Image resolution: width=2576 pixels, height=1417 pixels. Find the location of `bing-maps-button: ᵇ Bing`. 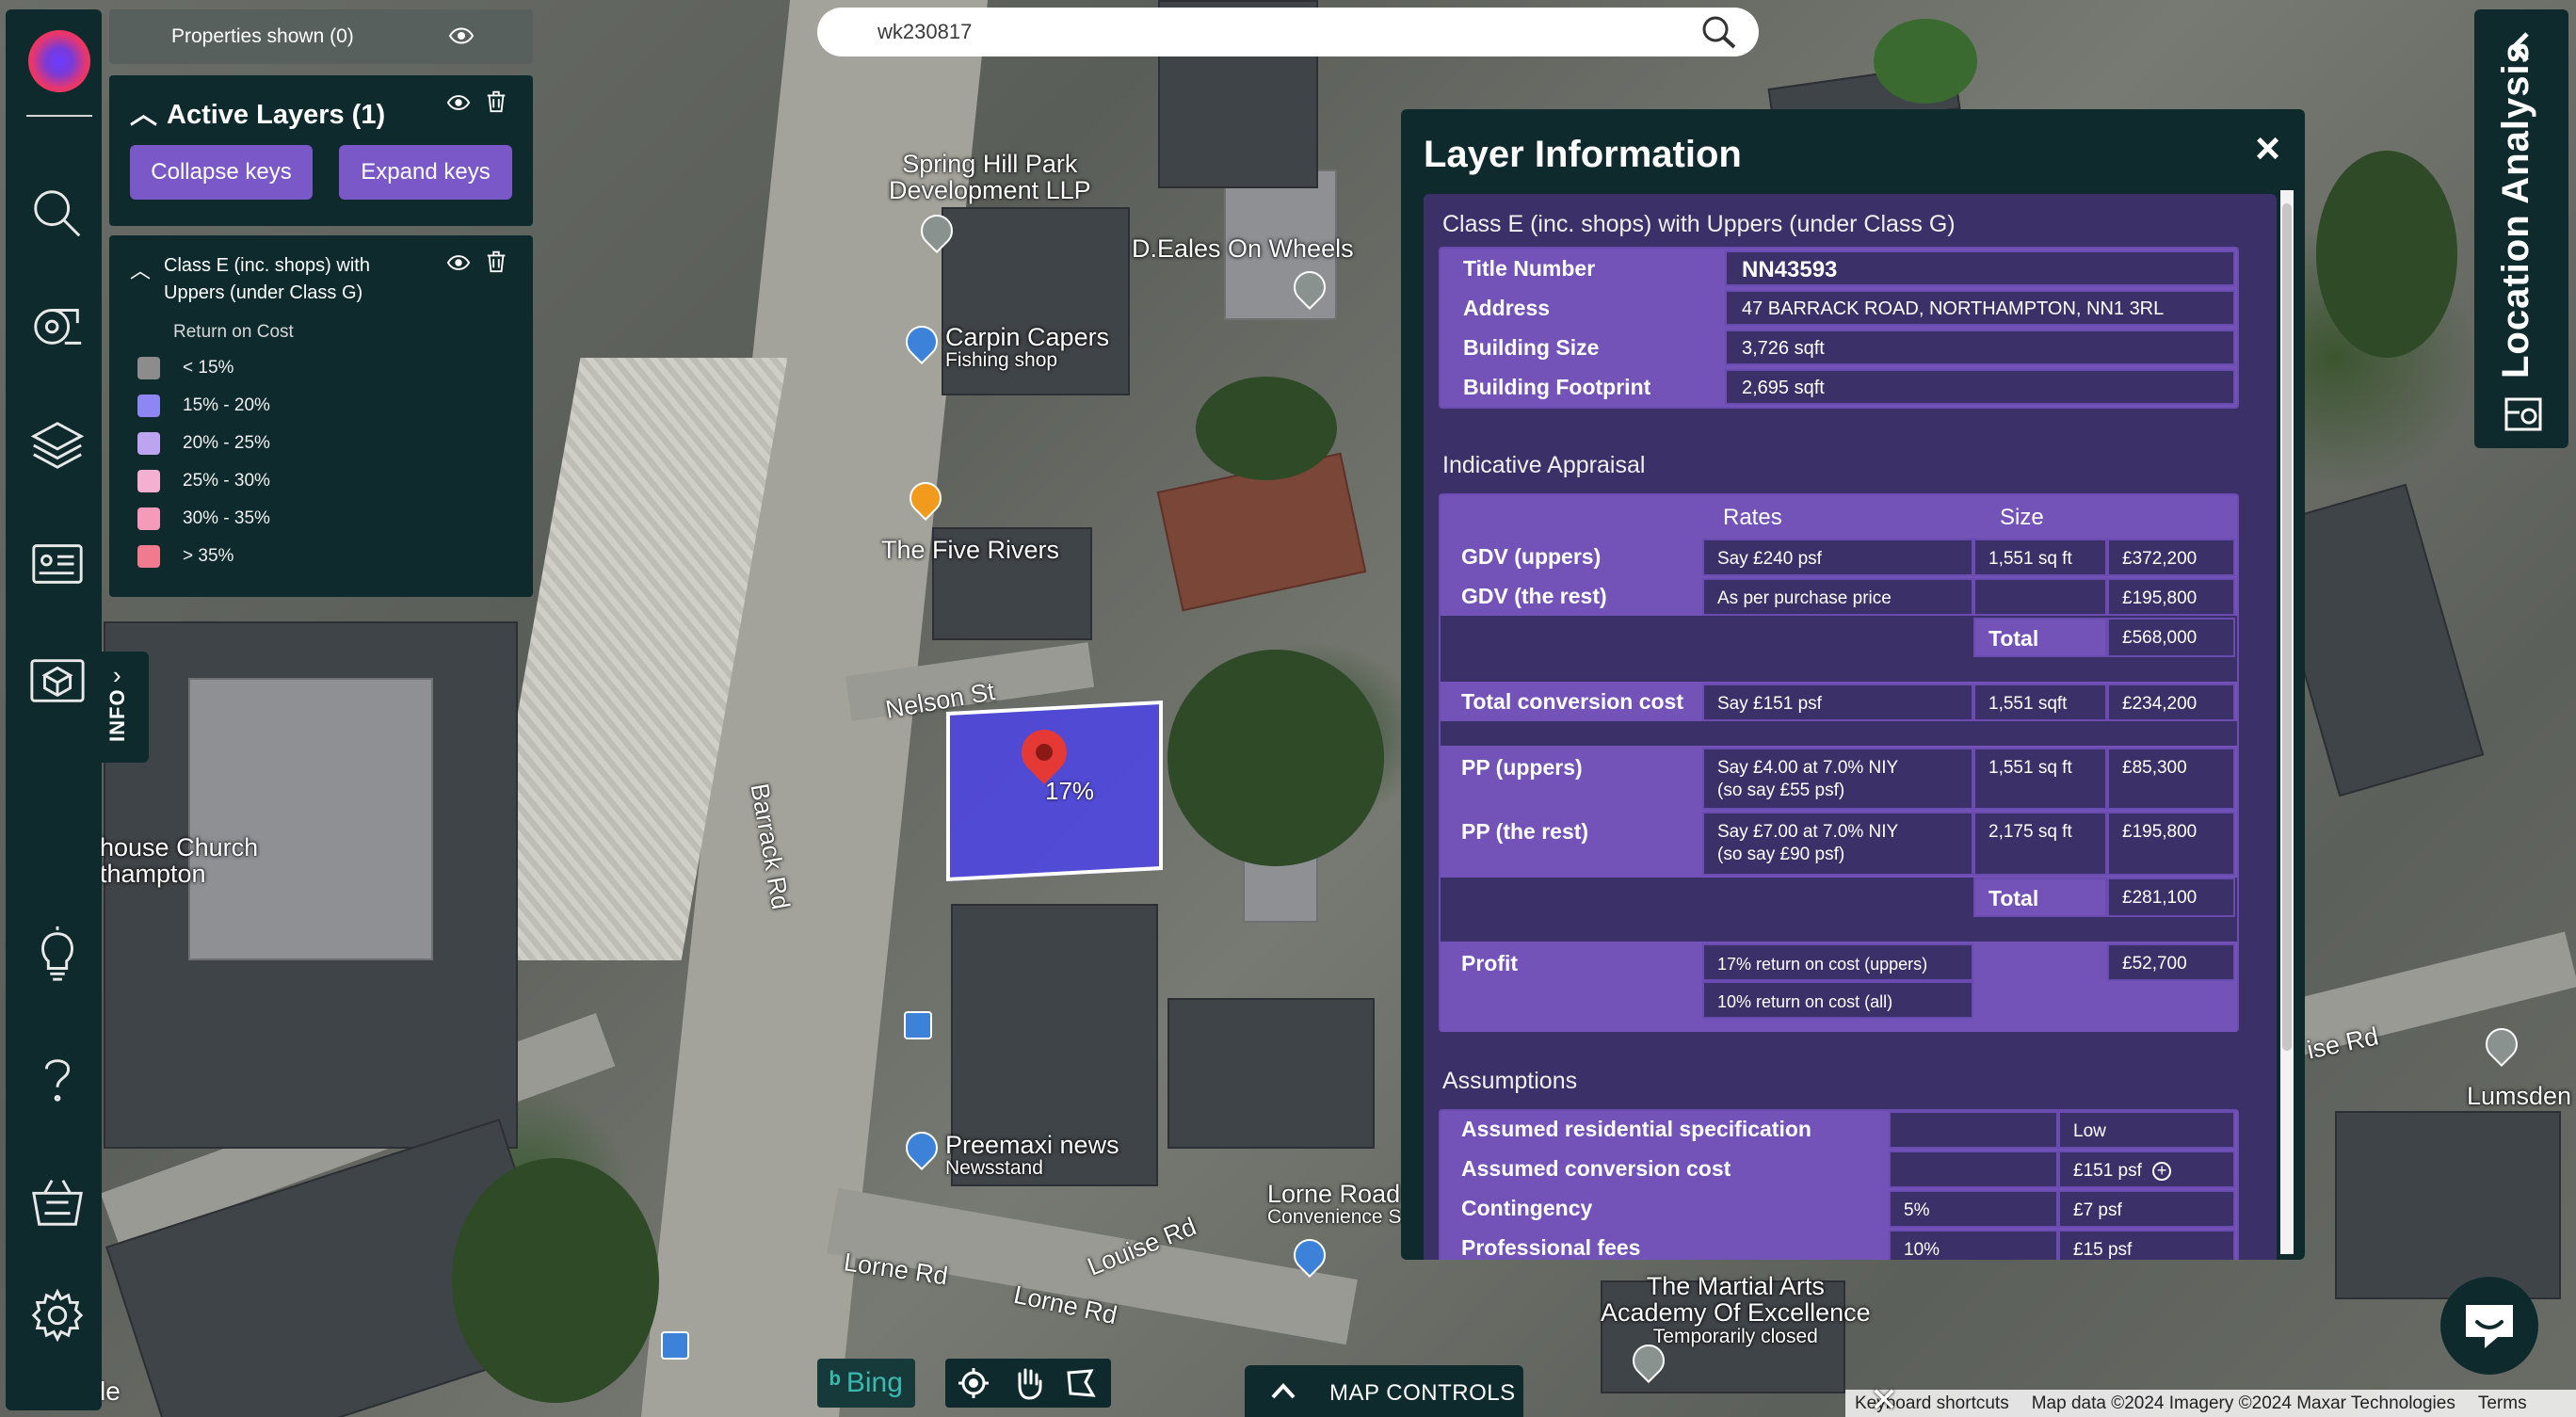

bing-maps-button: ᵇ Bing is located at coordinates (866, 1383).